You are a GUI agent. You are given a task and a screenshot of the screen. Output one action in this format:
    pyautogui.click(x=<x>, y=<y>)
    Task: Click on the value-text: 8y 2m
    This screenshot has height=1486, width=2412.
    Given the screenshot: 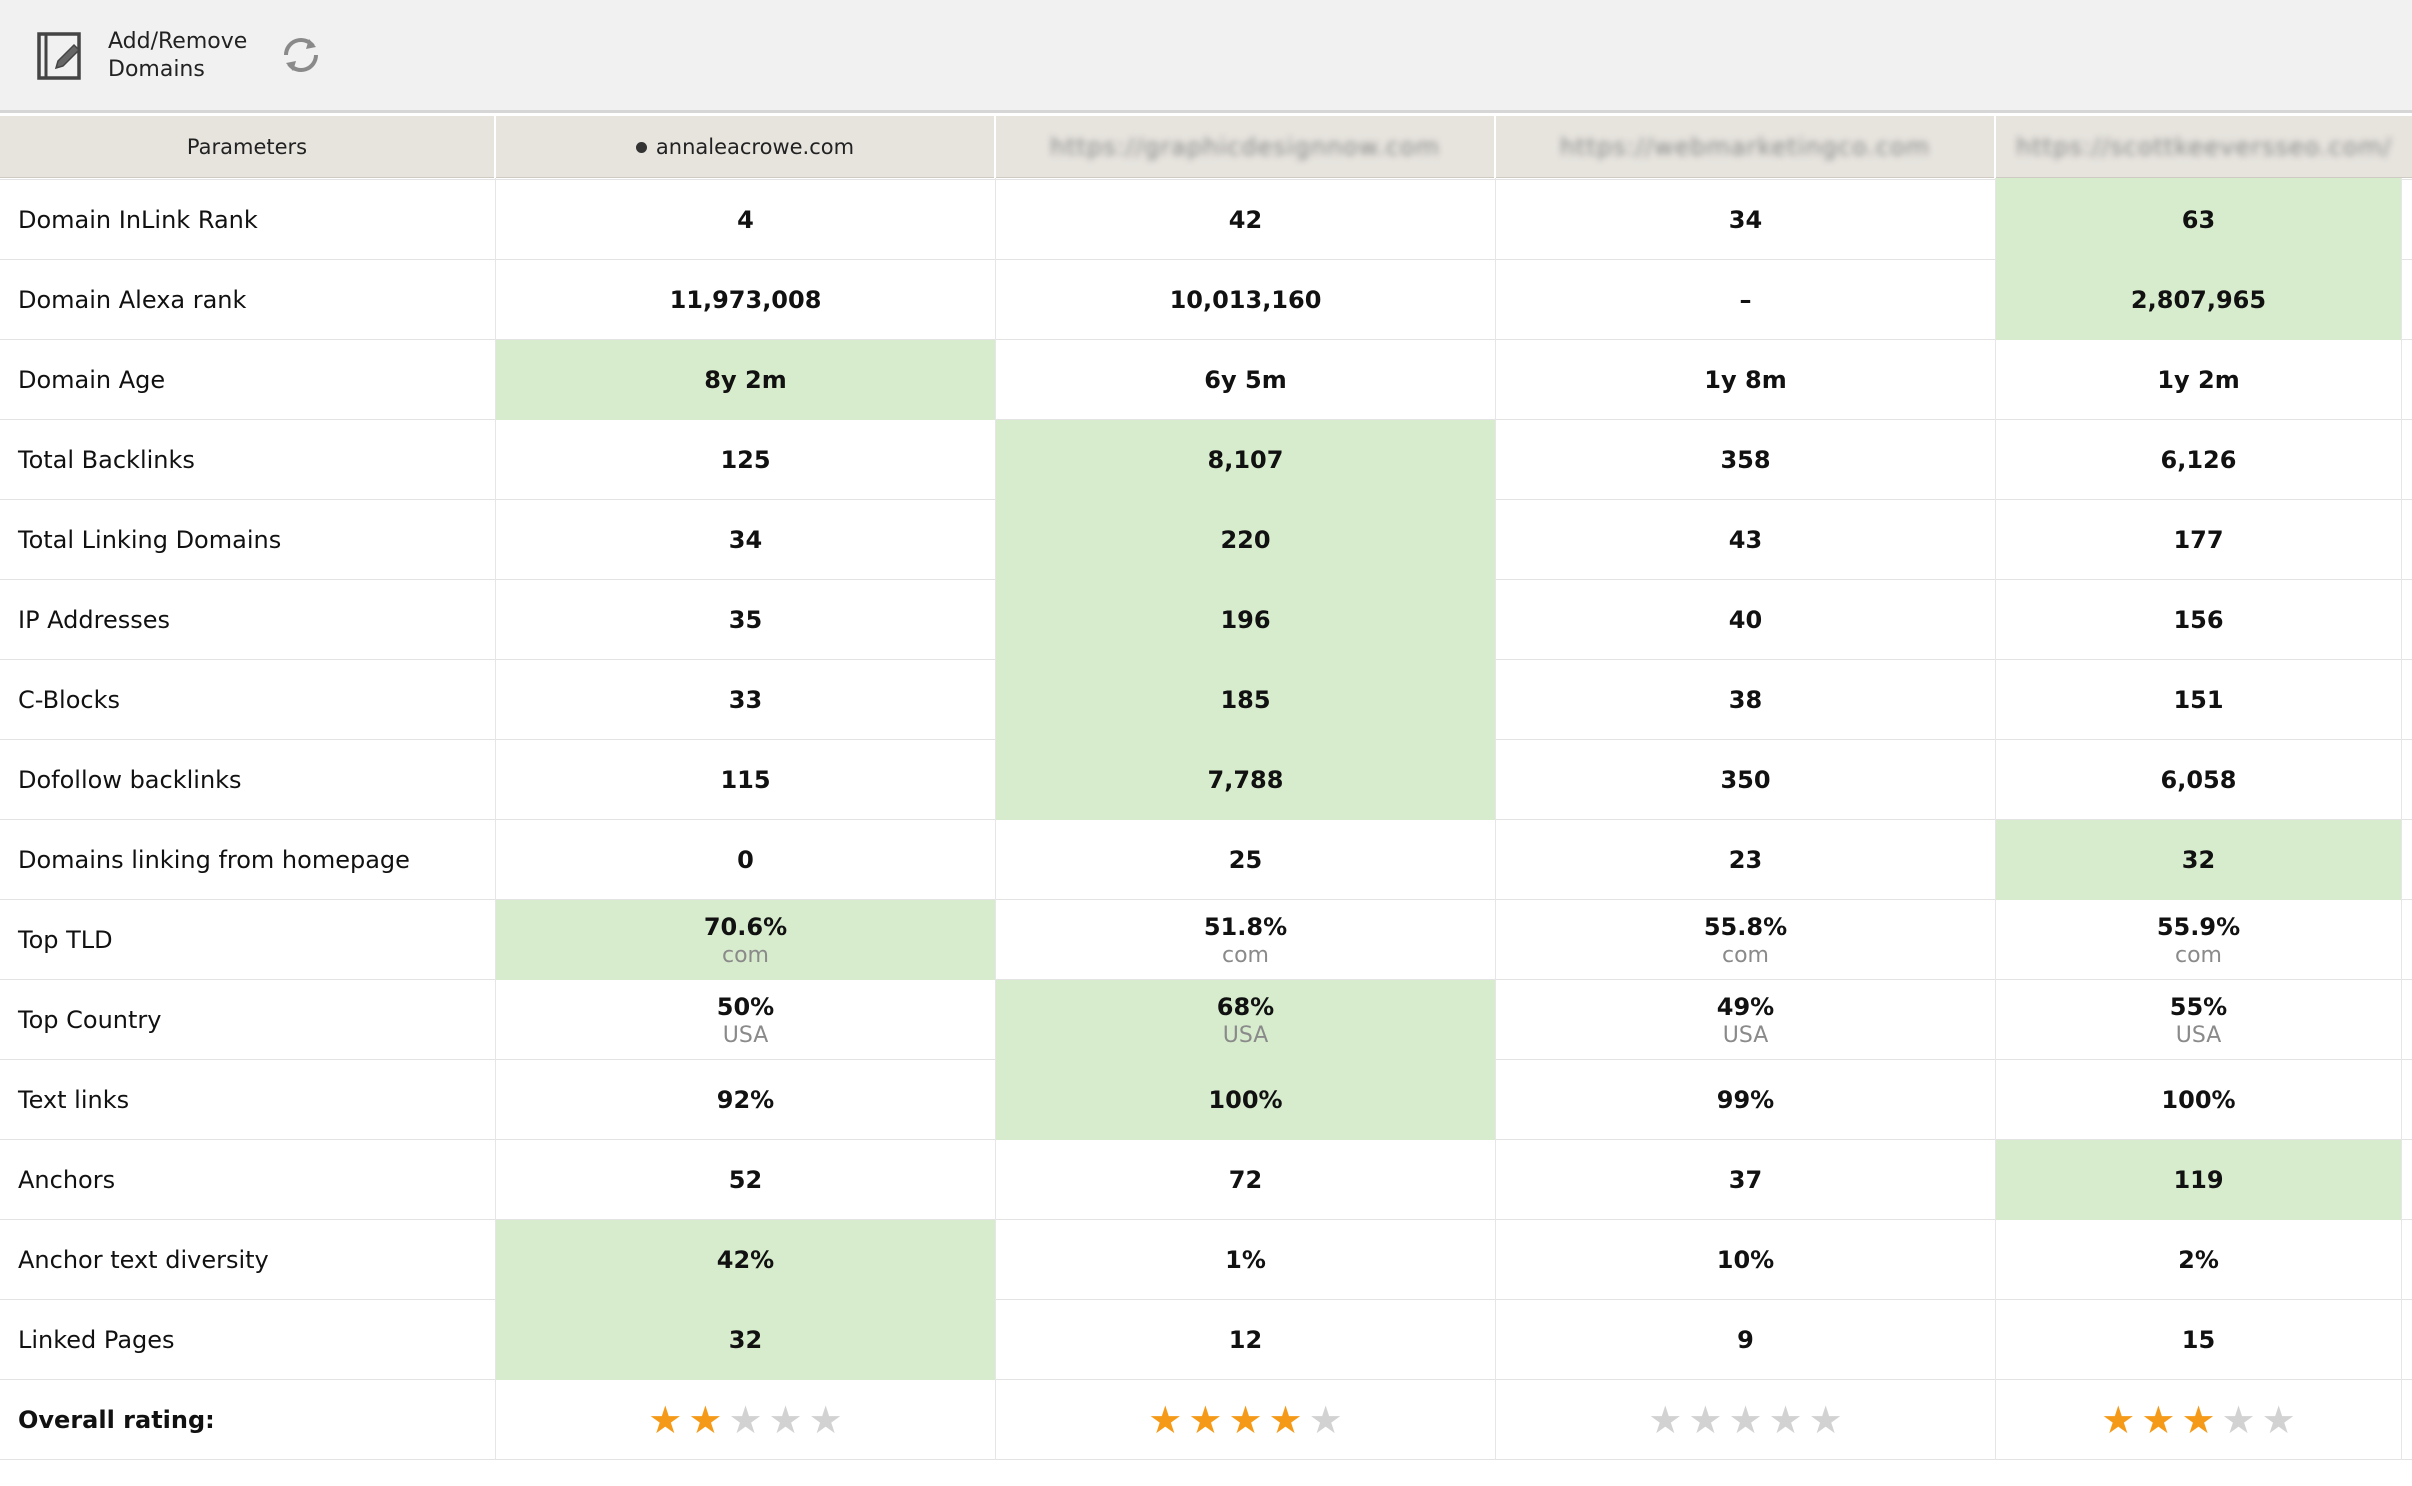 What is the action you would take?
    pyautogui.click(x=745, y=380)
    